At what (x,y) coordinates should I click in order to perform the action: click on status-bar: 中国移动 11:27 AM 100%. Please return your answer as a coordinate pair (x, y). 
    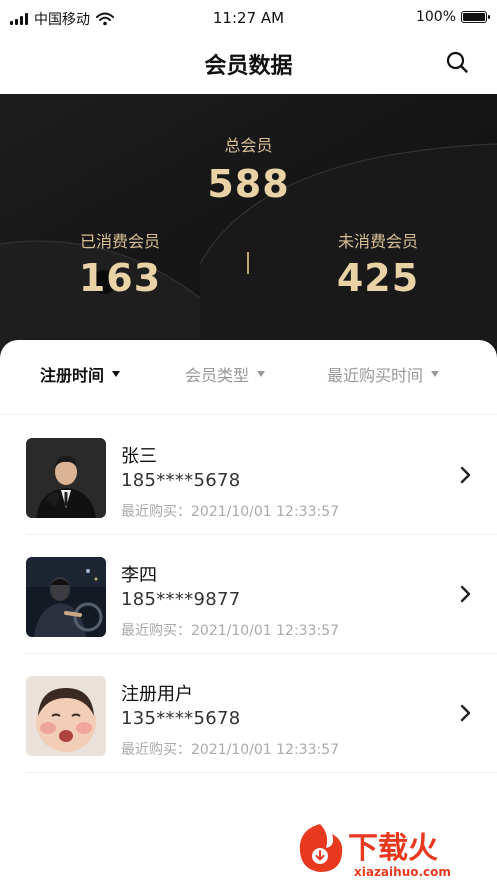
    Looking at the image, I should click on (248, 18).